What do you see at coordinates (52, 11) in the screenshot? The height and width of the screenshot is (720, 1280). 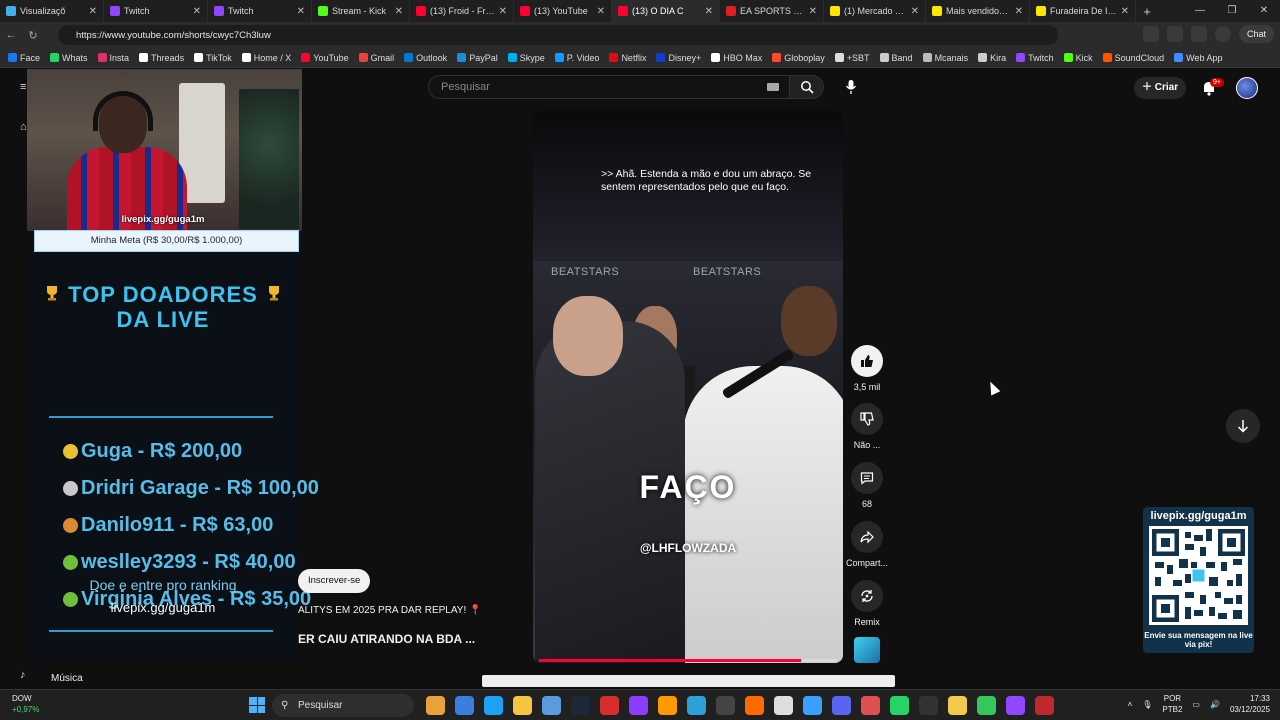 I see `browser-tab: Visualizaçõ ✕` at bounding box center [52, 11].